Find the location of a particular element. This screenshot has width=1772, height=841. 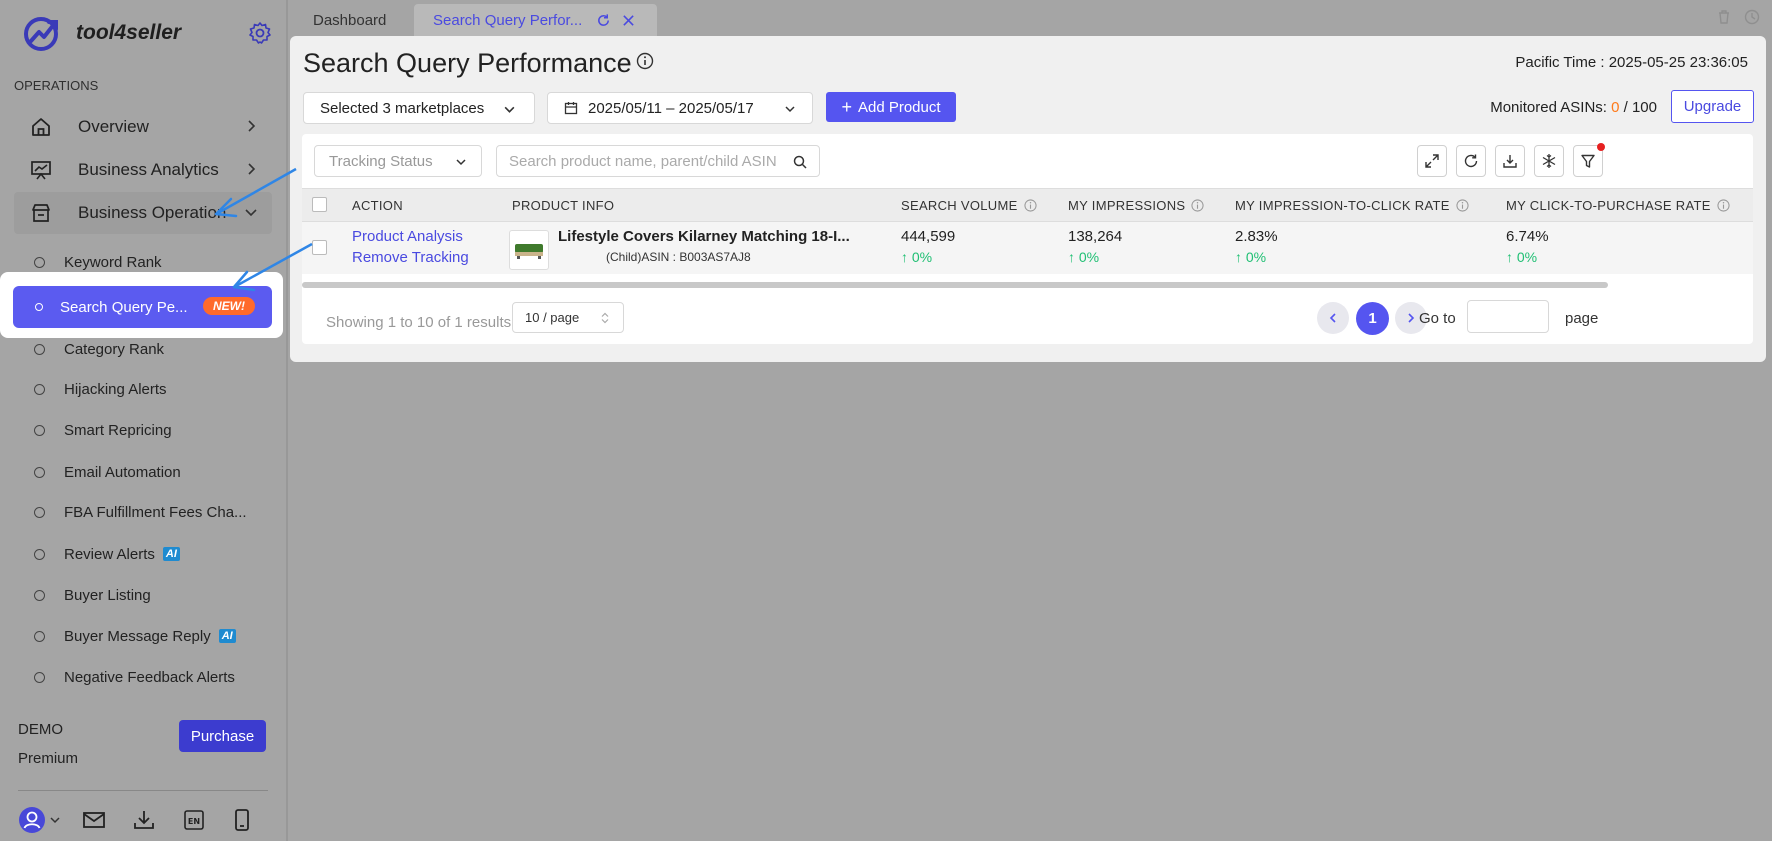

marketplace-select: Selected 3 marketplaces is located at coordinates (419, 108).